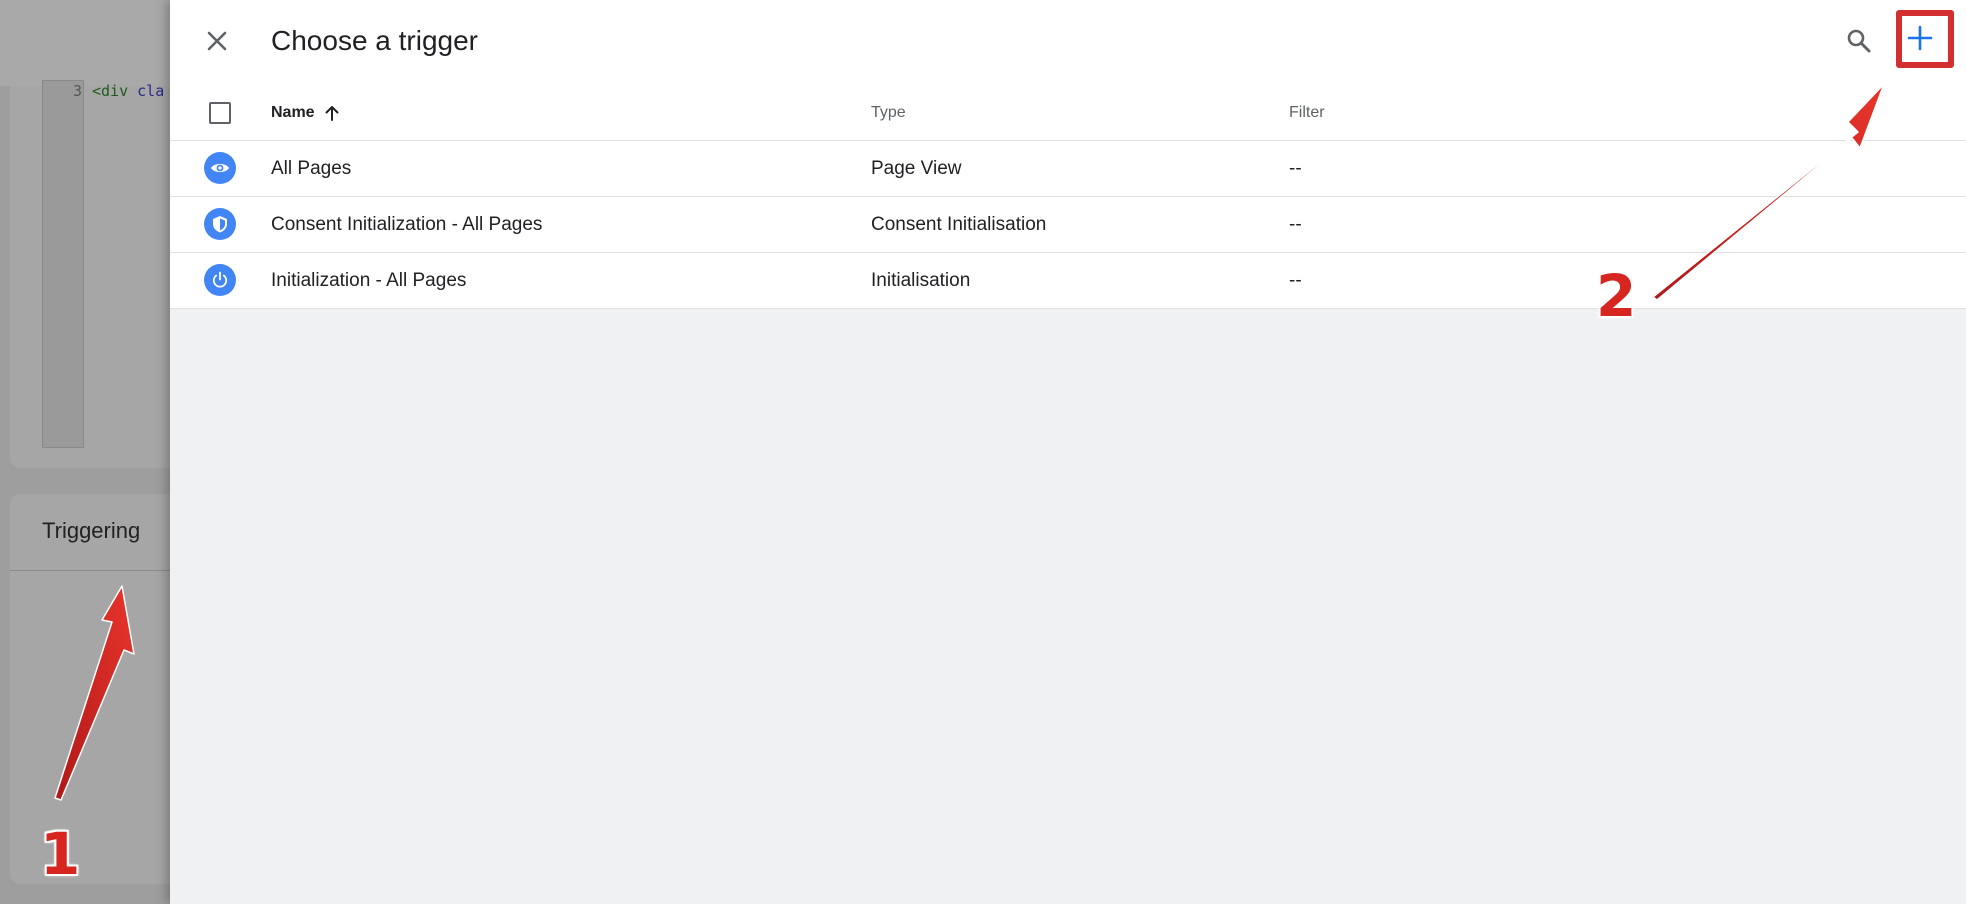 This screenshot has height=904, width=1966. What do you see at coordinates (220, 224) in the screenshot?
I see `shield-icon` at bounding box center [220, 224].